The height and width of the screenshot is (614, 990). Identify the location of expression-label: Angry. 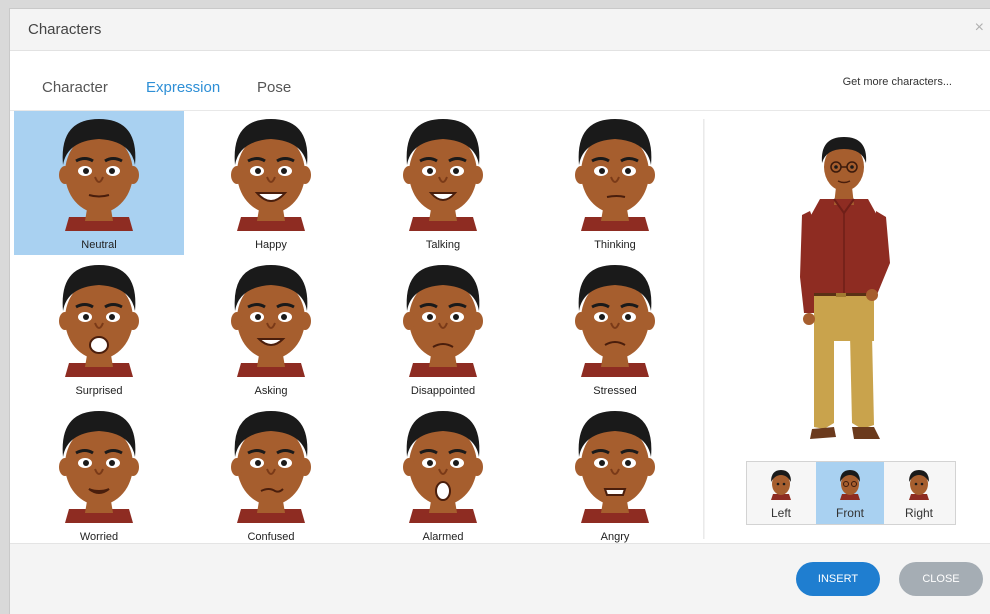
(615, 537).